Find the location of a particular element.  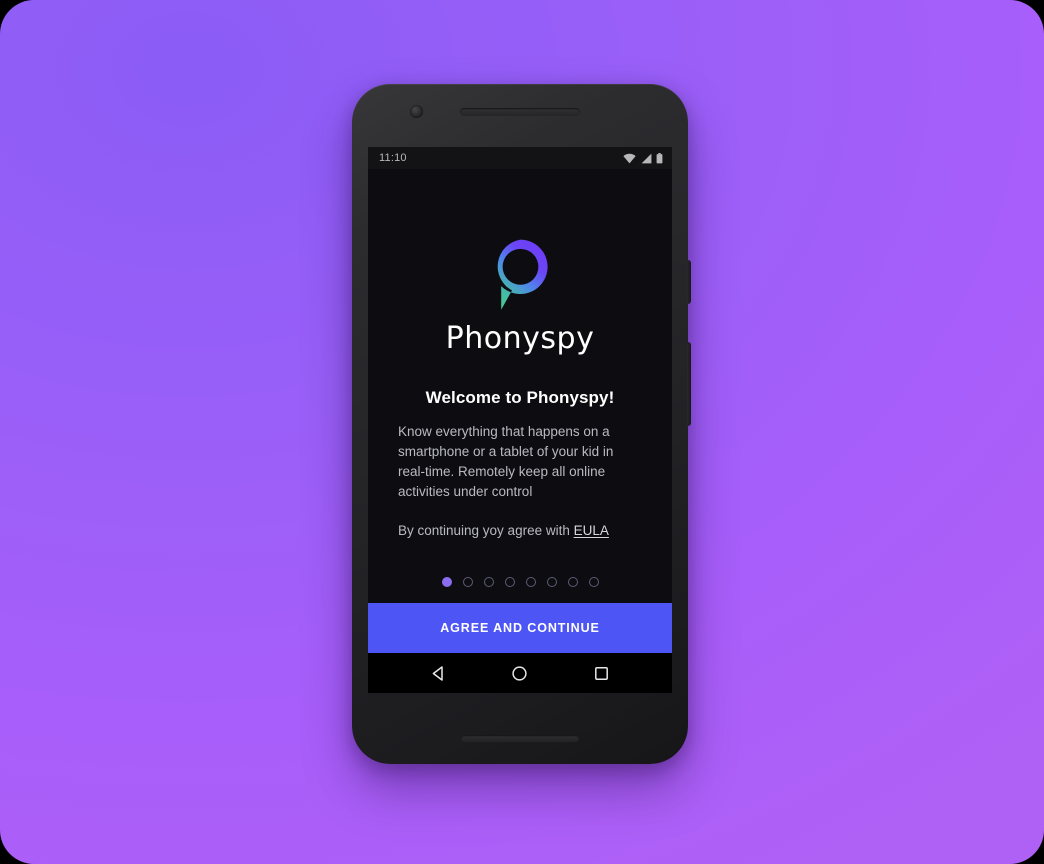

earpiece-speaker is located at coordinates (520, 112).